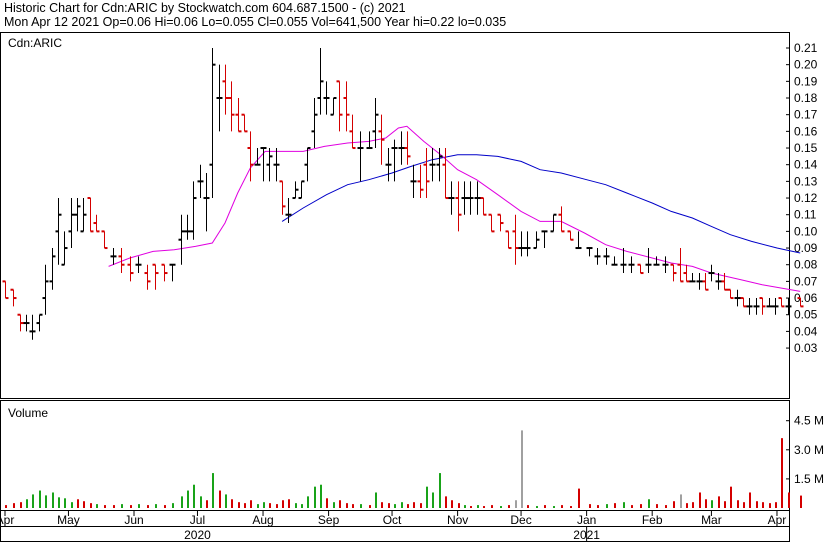 The height and width of the screenshot is (543, 830). What do you see at coordinates (652, 520) in the screenshot?
I see `month-label: Feb` at bounding box center [652, 520].